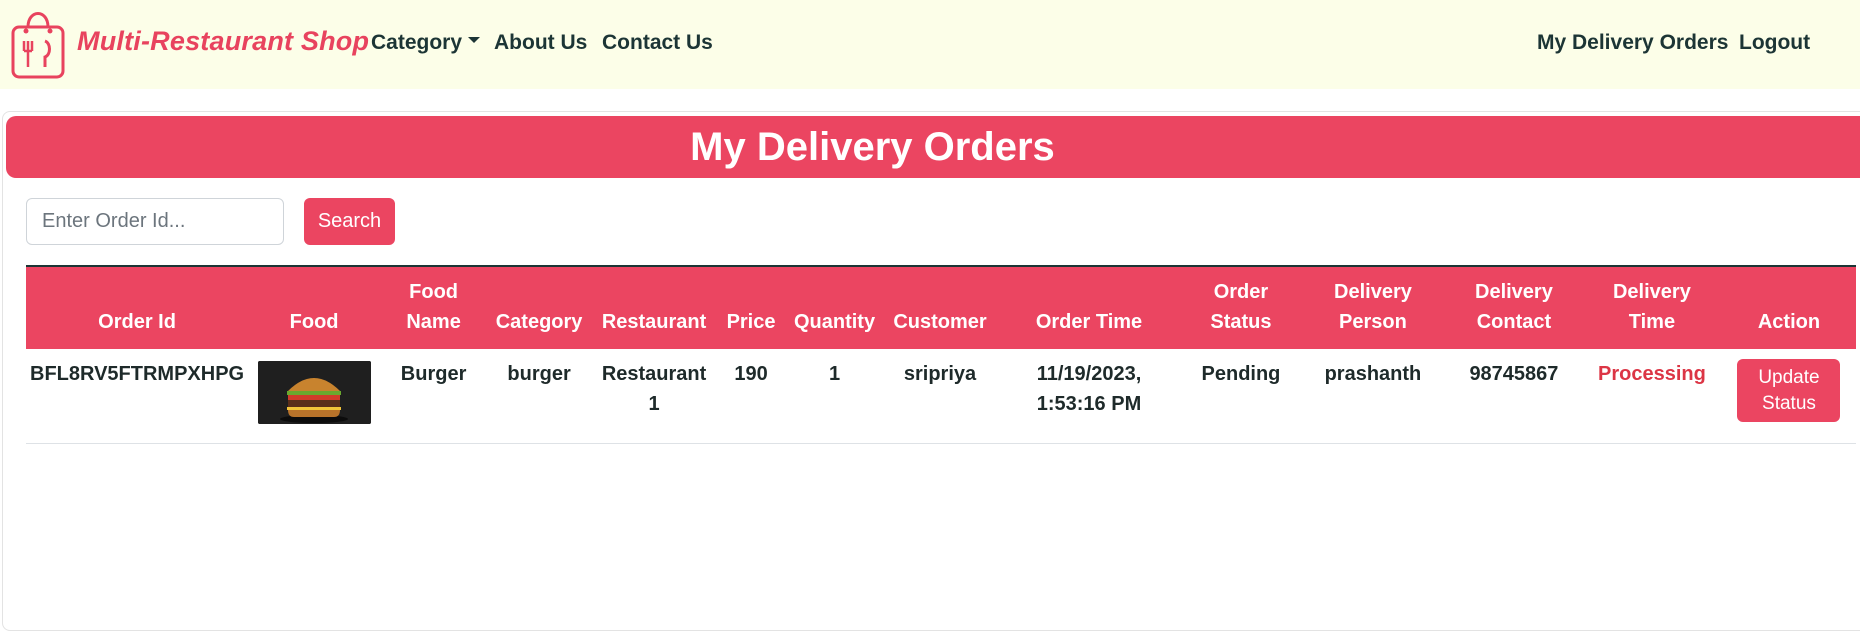 This screenshot has height=631, width=1860. I want to click on col-food: Food, so click(314, 307).